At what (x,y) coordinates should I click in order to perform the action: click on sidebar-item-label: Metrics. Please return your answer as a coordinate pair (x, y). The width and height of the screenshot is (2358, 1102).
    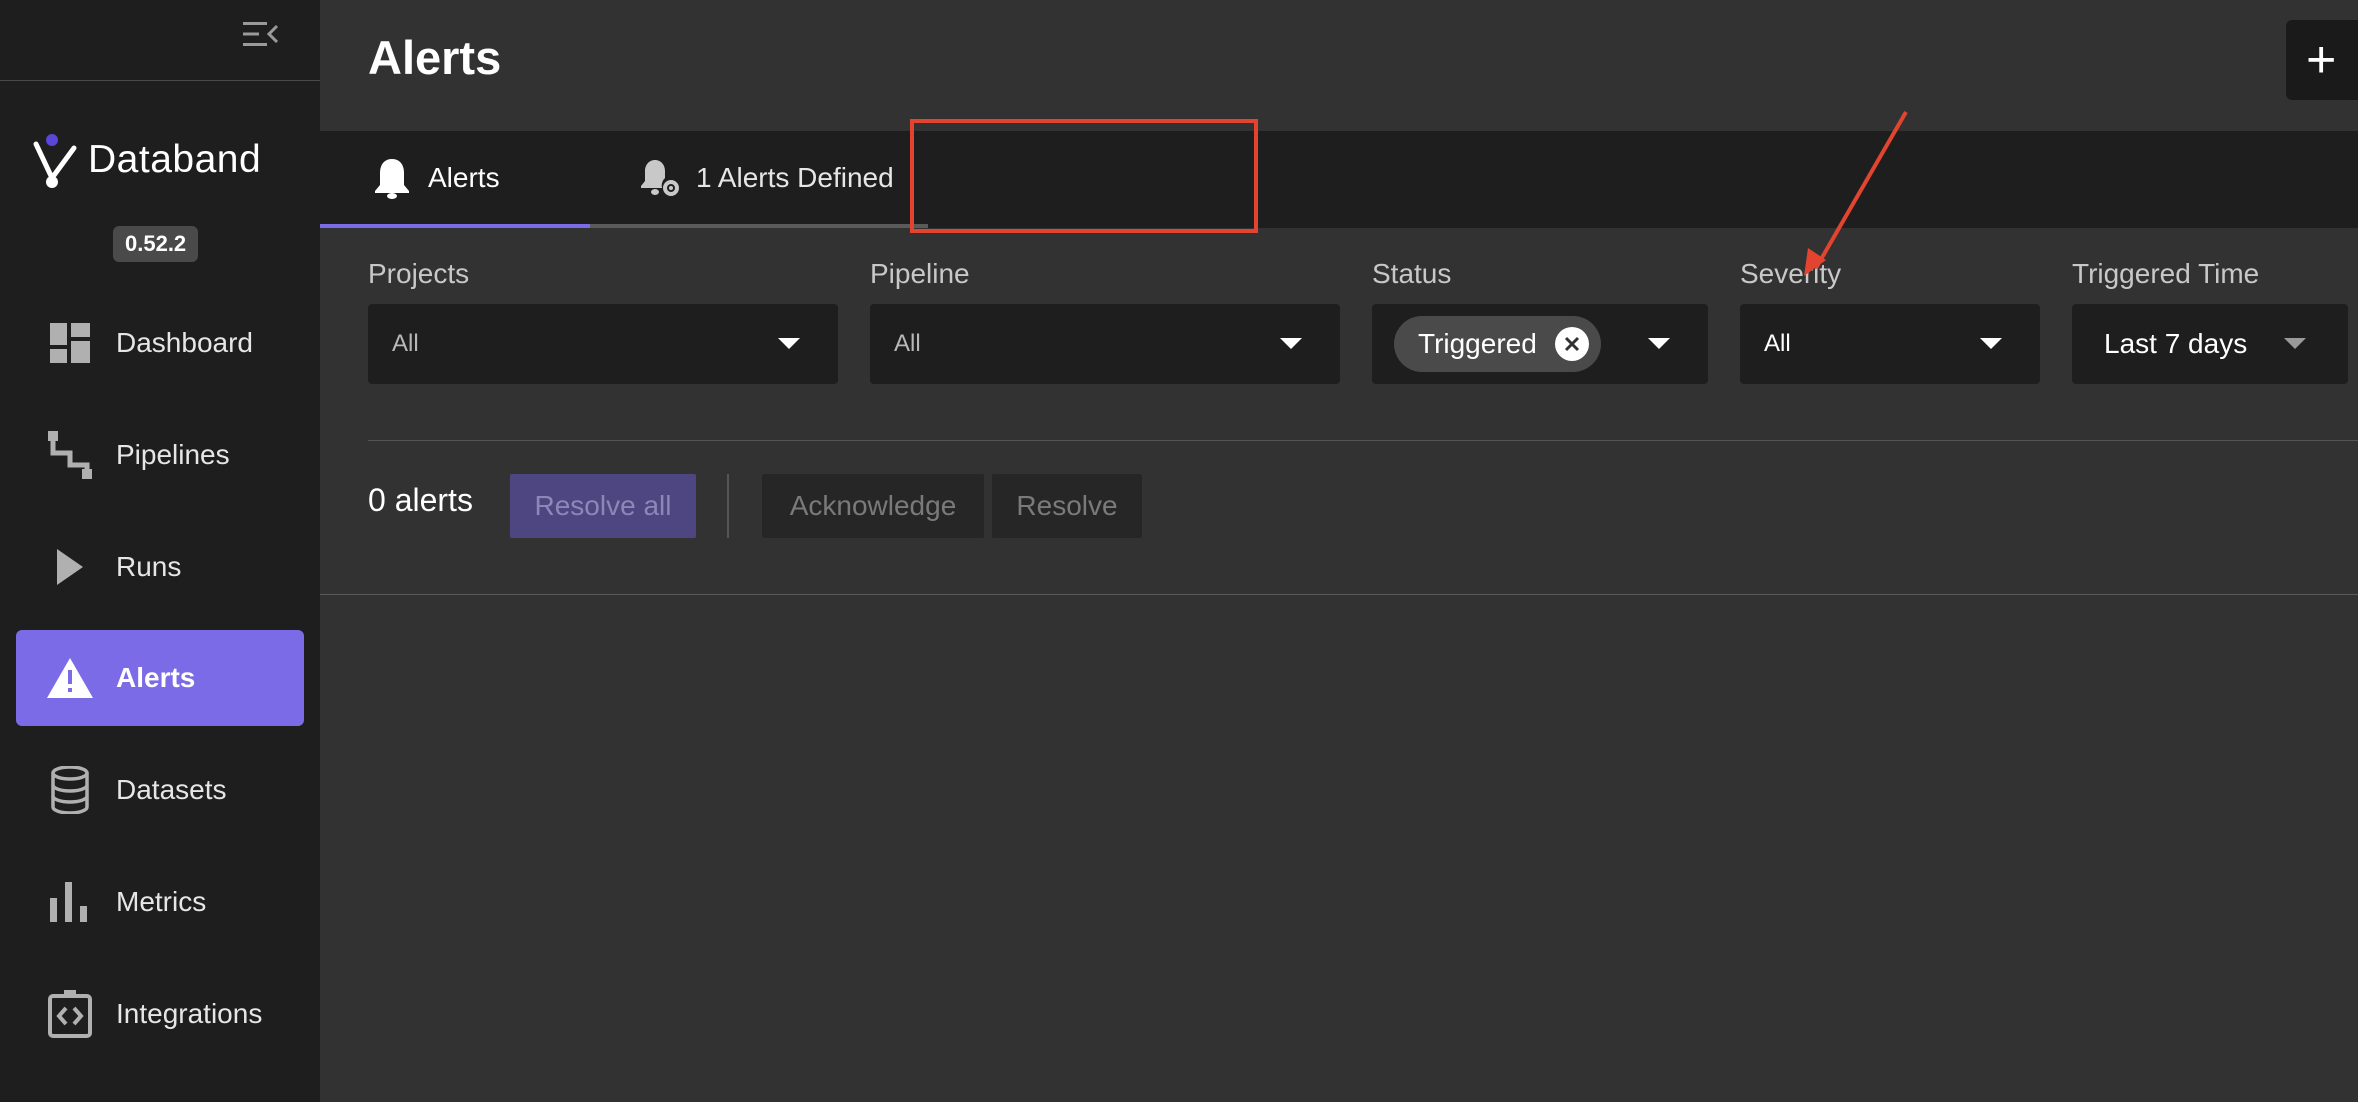
    Looking at the image, I should click on (161, 901).